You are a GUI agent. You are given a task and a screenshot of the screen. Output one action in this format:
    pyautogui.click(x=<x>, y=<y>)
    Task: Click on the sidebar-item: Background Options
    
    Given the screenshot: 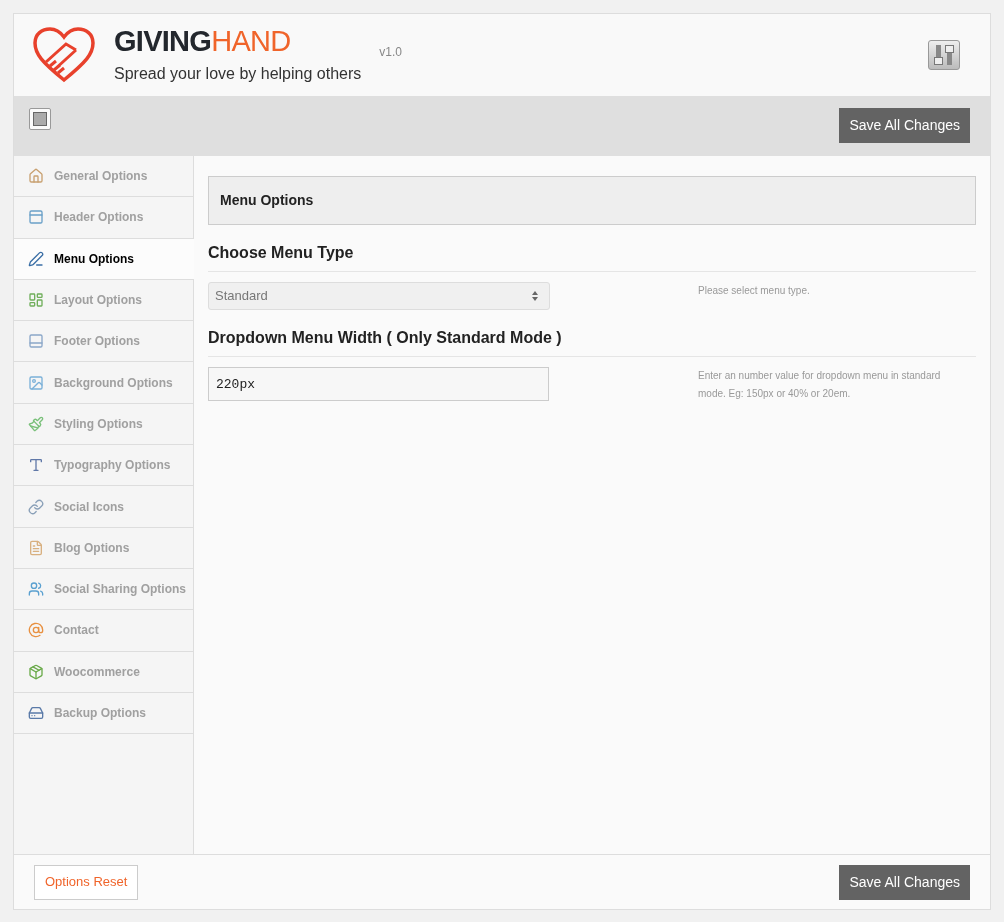 What is the action you would take?
    pyautogui.click(x=103, y=383)
    